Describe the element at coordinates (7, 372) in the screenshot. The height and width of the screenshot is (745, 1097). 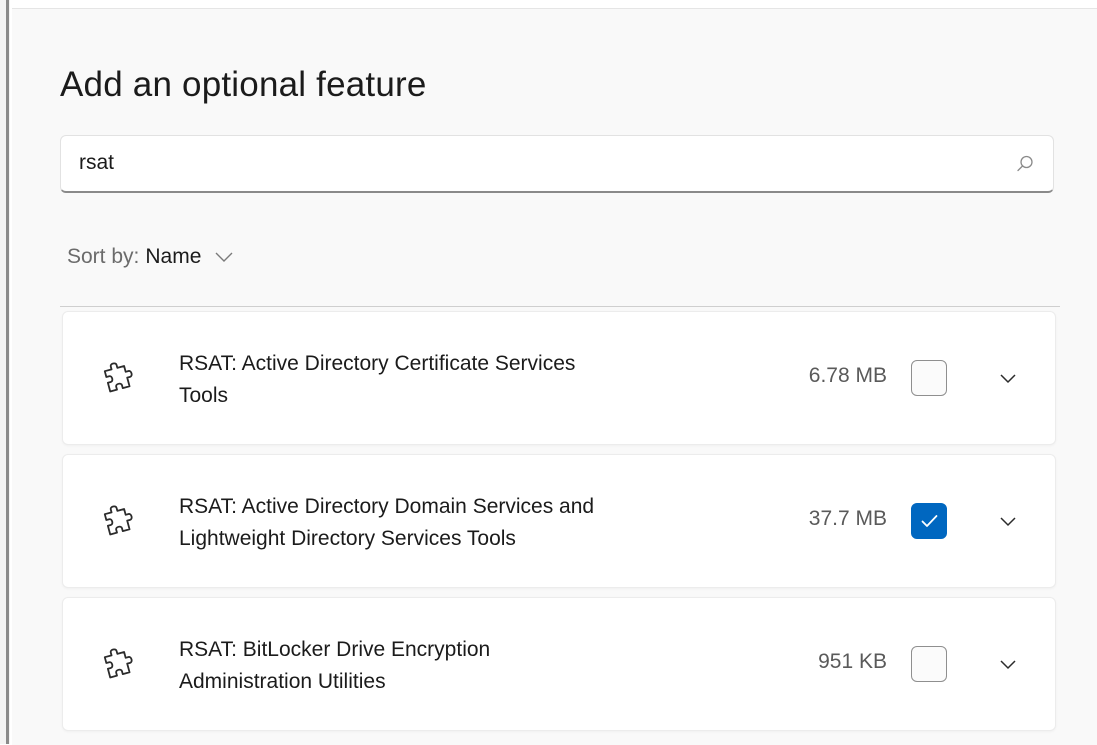
I see `window-border` at that location.